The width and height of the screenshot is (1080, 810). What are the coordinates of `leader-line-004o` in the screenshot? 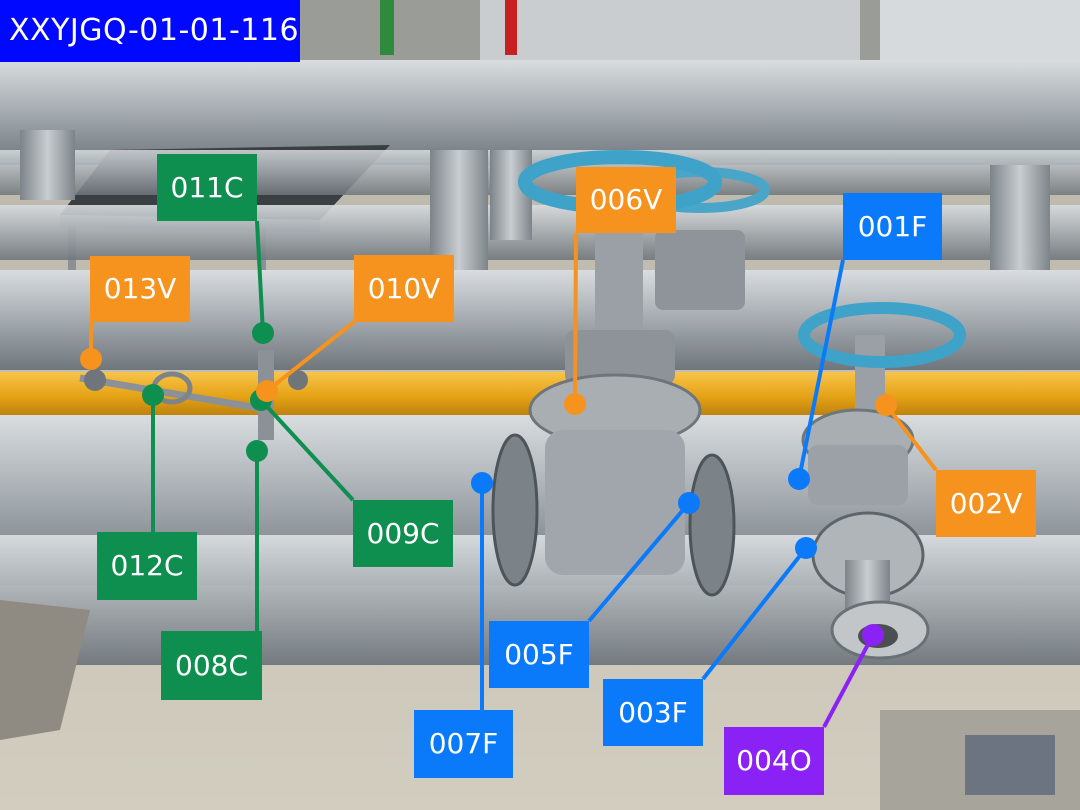 It's located at (848, 681).